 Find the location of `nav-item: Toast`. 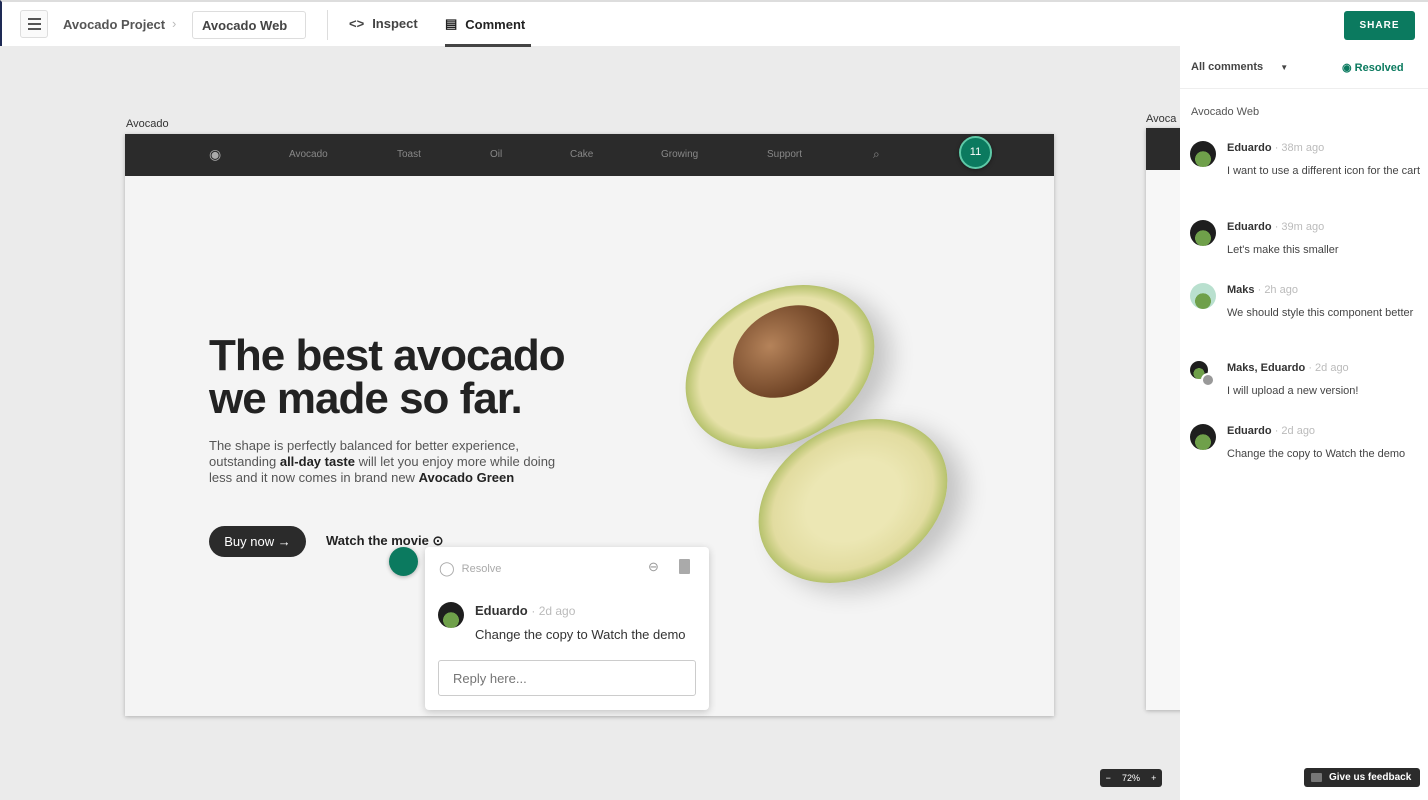

nav-item: Toast is located at coordinates (409, 154).